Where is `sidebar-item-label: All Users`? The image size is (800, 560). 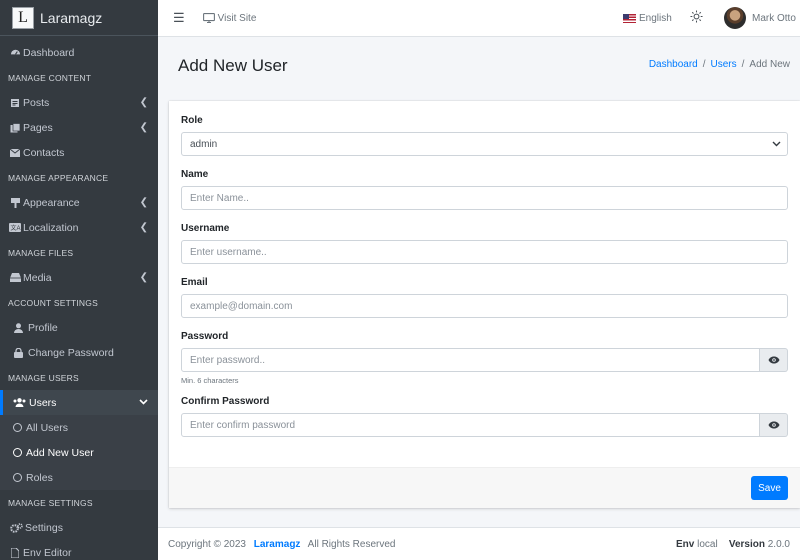 sidebar-item-label: All Users is located at coordinates (47, 427).